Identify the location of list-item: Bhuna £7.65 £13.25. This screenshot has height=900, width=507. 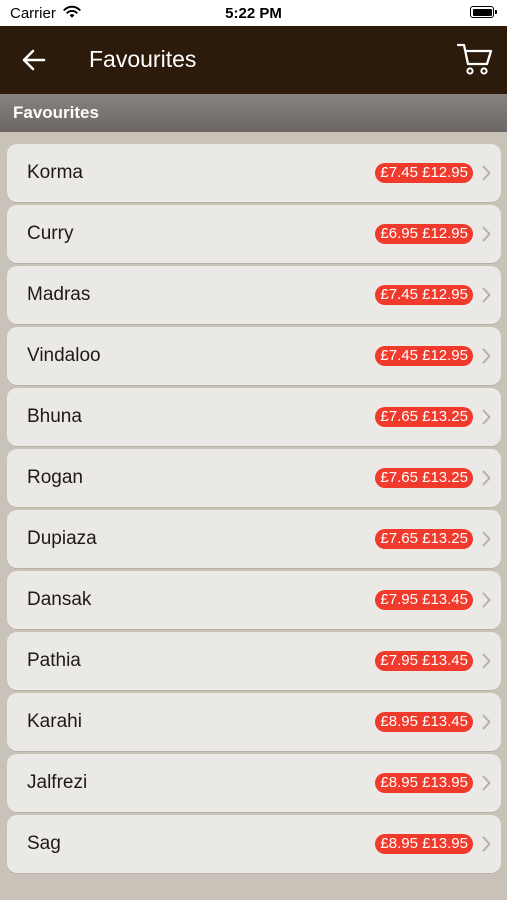
(254, 417).